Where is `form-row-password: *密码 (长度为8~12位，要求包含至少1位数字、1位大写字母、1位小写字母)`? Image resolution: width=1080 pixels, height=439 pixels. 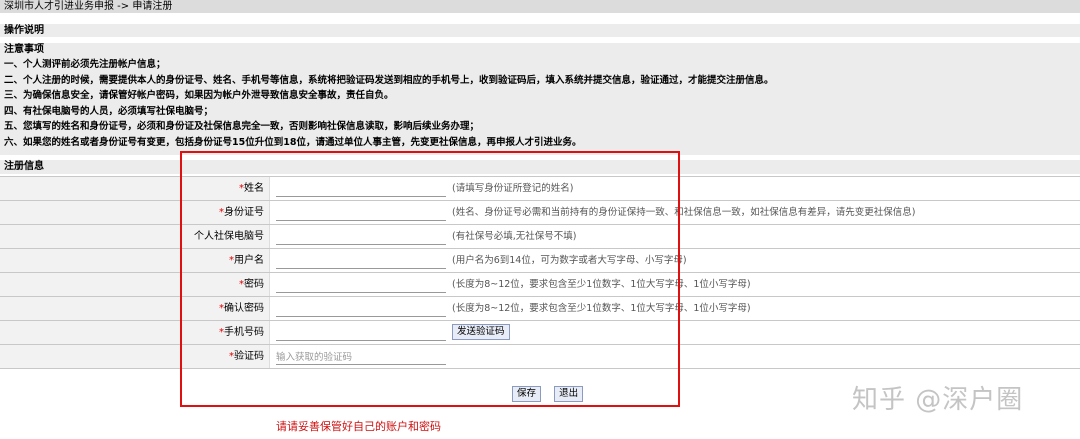 form-row-password: *密码 (长度为8~12位，要求包含至少1位数字、1位大写字母、1位小写字母) is located at coordinates (540, 284).